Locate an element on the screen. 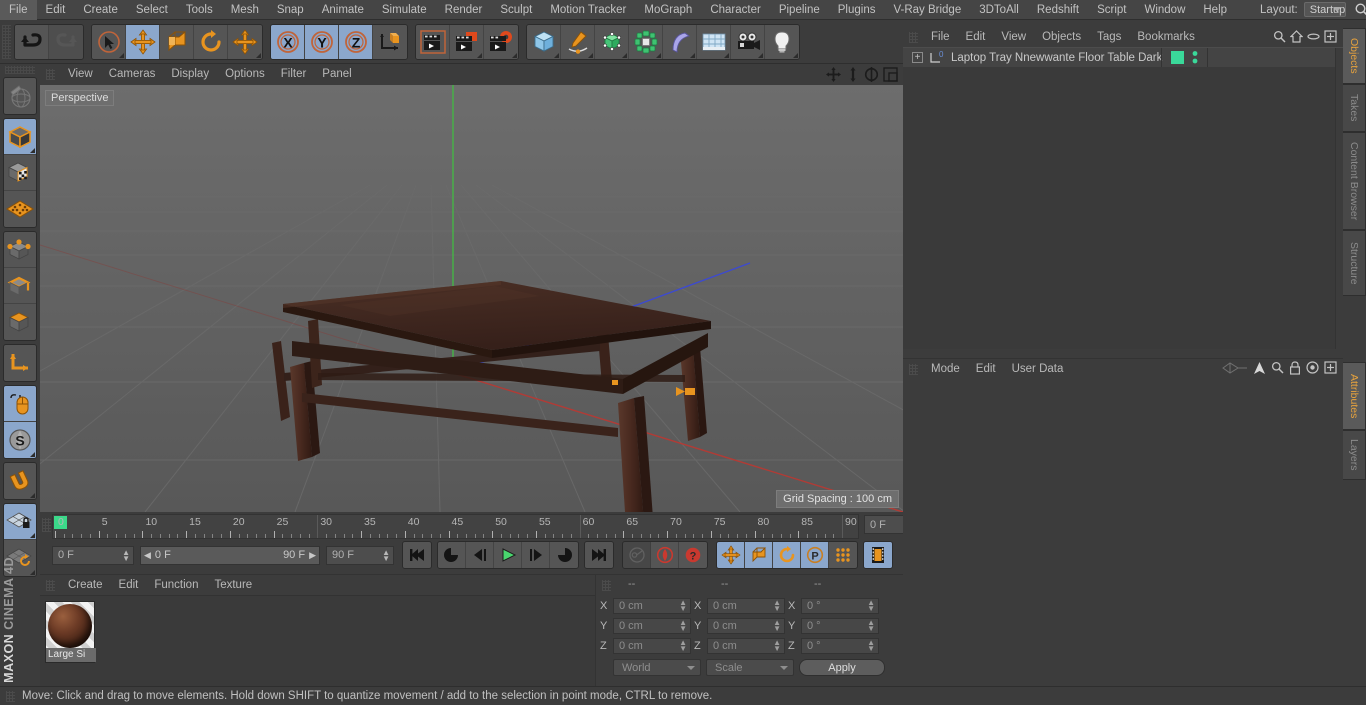 This screenshot has height=705, width=1366. add-cube-button is located at coordinates (544, 41).